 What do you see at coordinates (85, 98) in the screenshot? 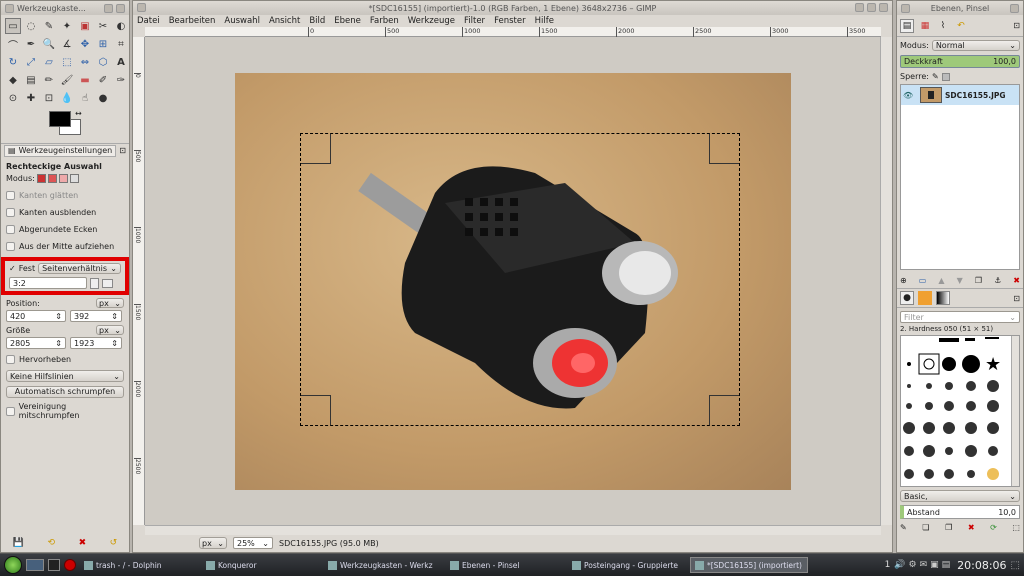
I see `smudge-tool-icon: ☝` at bounding box center [85, 98].